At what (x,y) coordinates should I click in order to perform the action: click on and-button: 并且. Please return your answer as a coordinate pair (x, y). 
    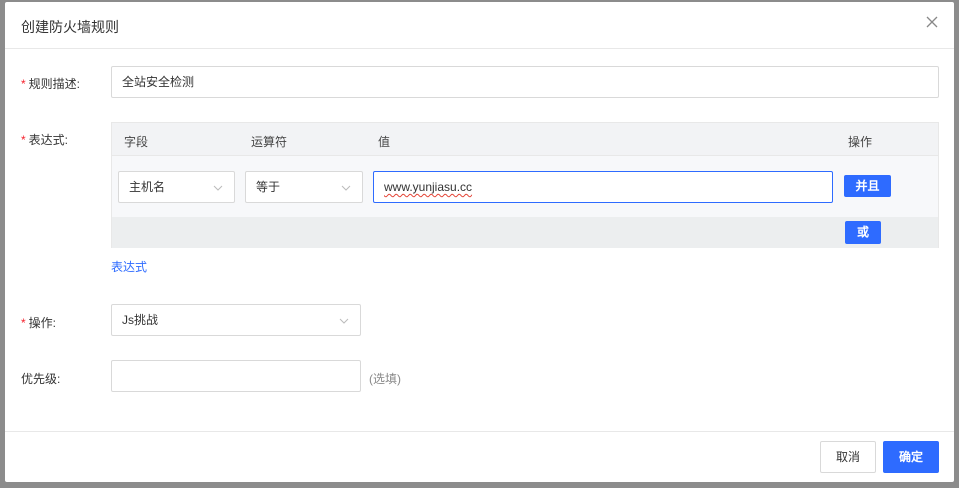
    Looking at the image, I should click on (867, 186).